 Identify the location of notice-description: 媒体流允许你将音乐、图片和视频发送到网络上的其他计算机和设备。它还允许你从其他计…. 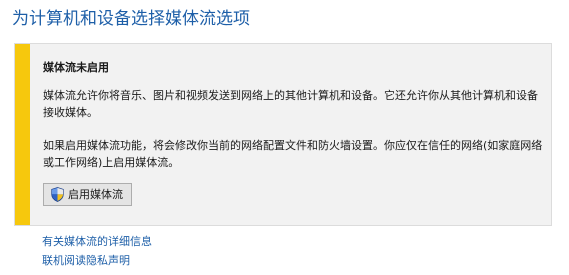
(290, 104).